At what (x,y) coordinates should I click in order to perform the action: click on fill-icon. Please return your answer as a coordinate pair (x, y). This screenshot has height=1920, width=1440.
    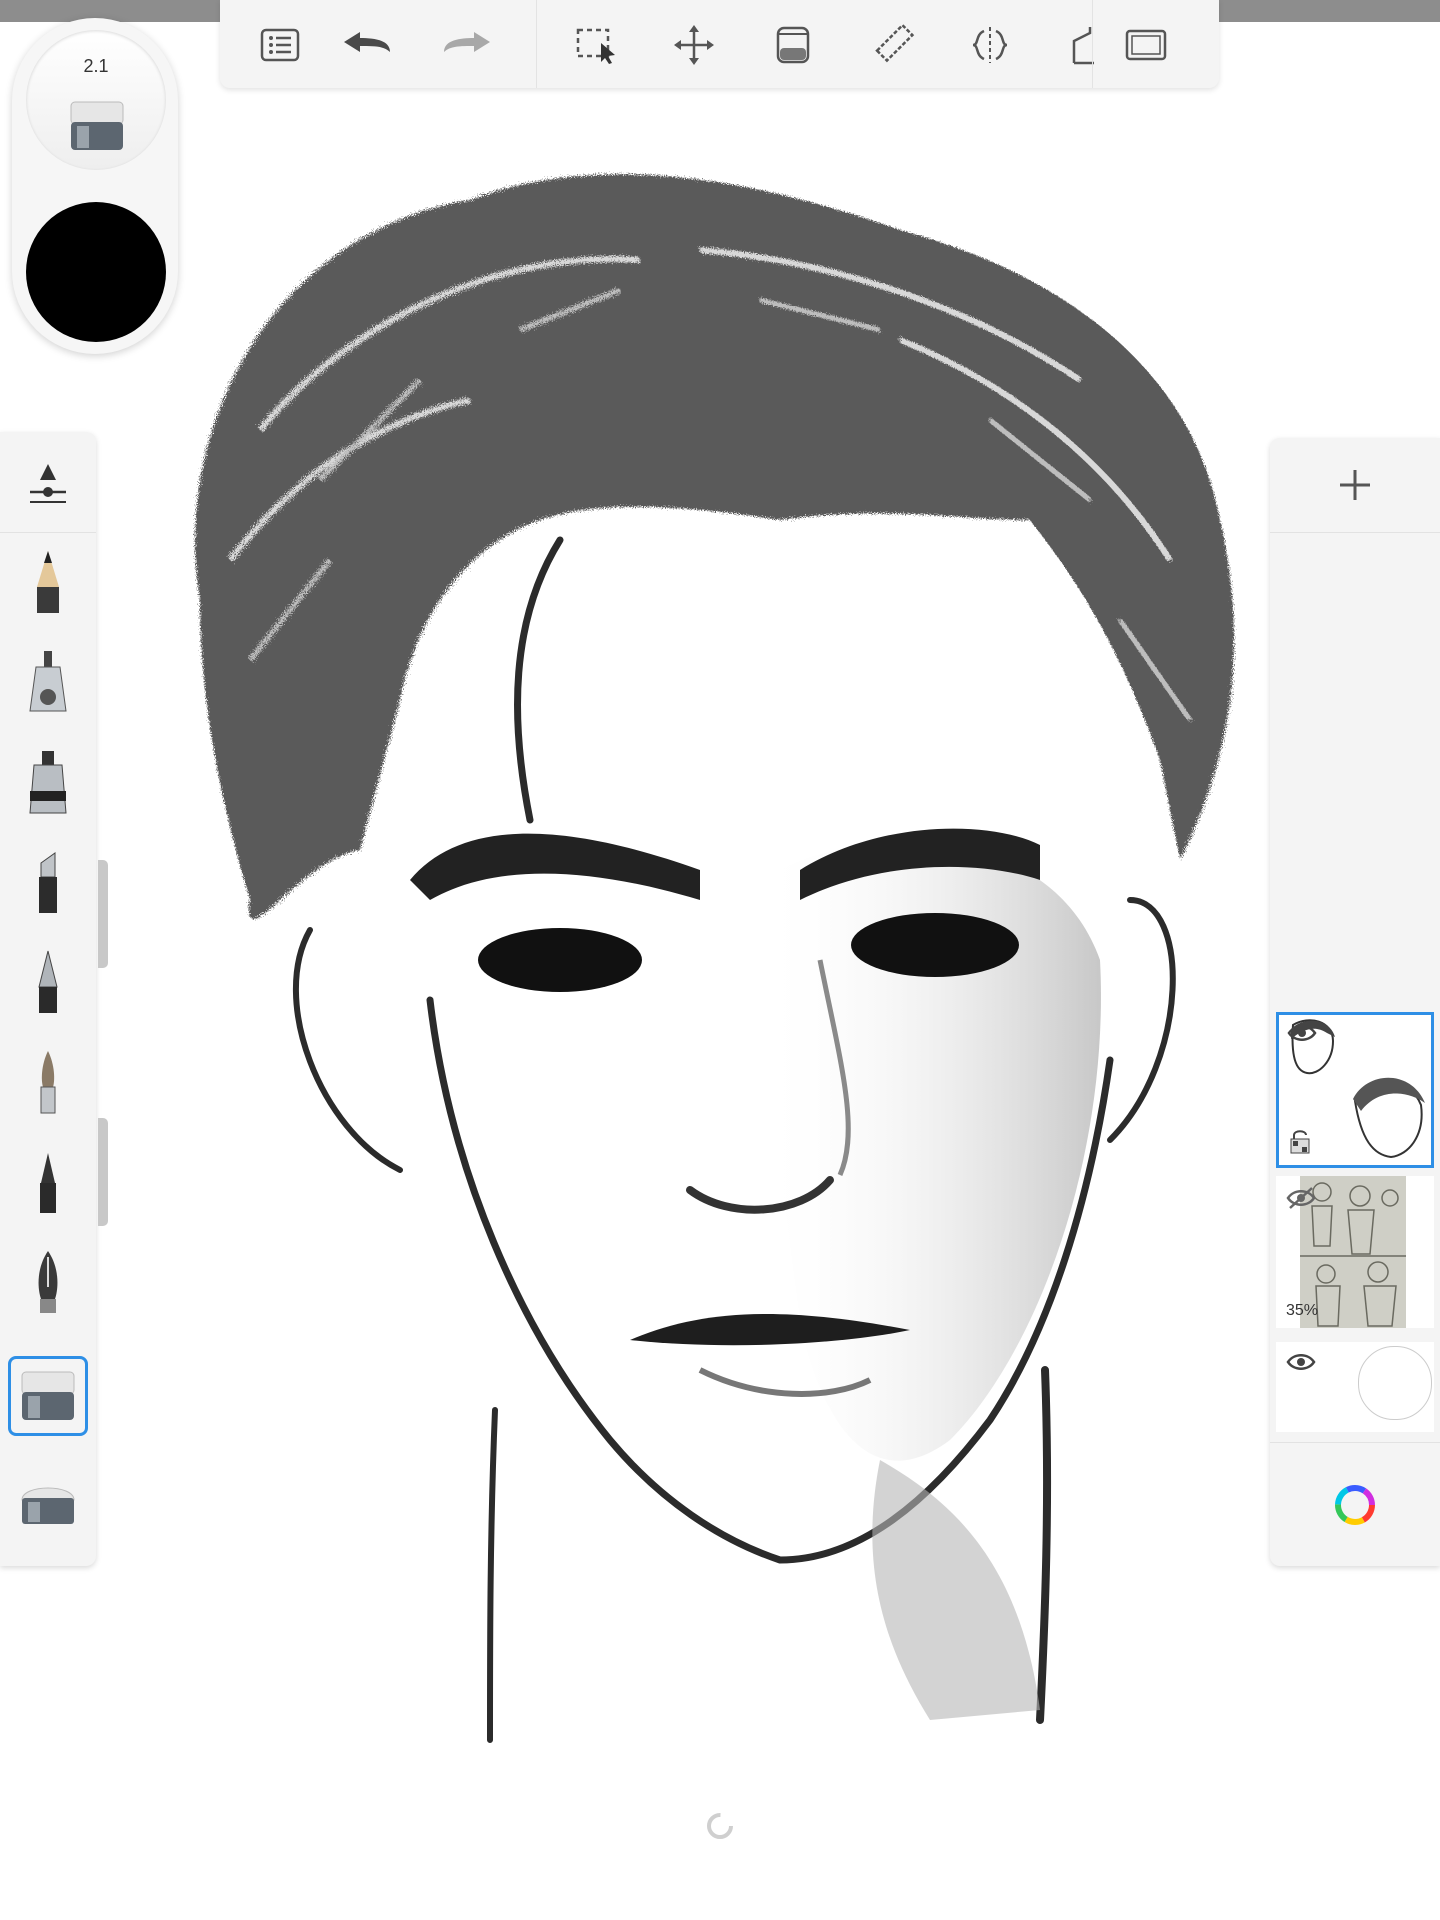
    Looking at the image, I should click on (793, 45).